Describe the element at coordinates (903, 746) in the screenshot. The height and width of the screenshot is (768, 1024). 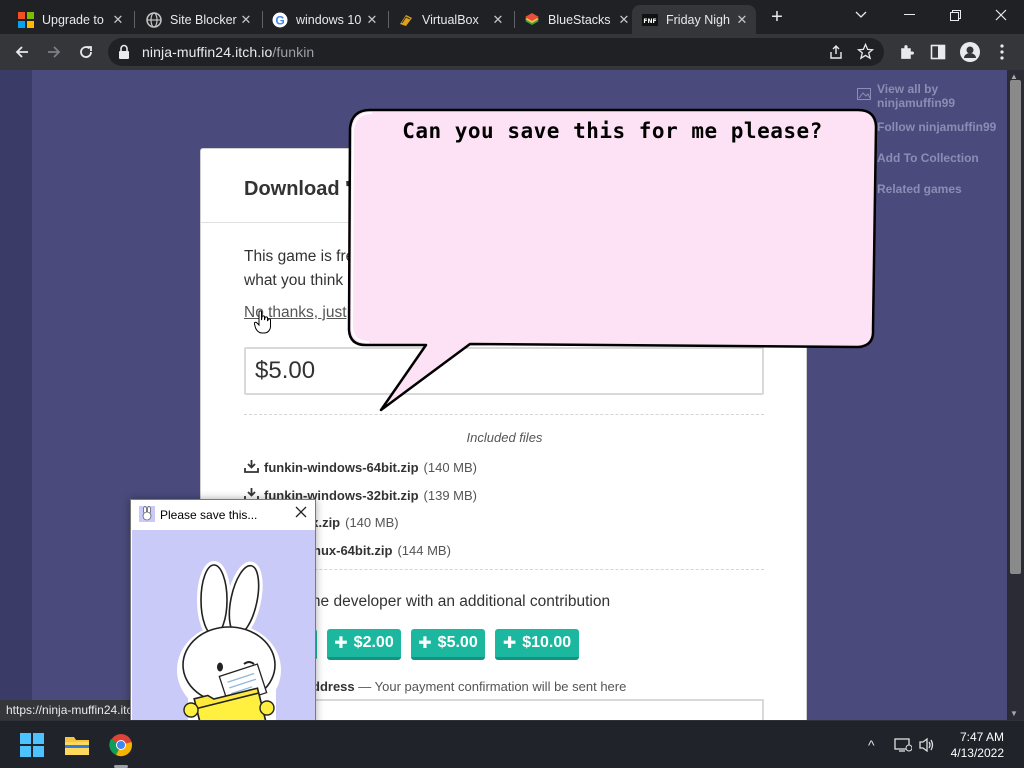
I see `network-icon` at that location.